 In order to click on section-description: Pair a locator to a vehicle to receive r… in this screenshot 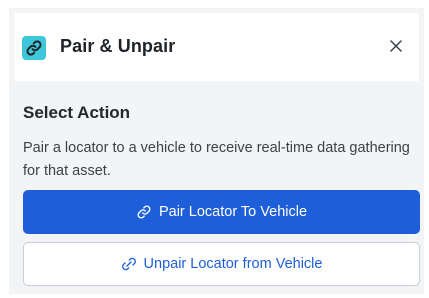, I will do `click(216, 159)`.